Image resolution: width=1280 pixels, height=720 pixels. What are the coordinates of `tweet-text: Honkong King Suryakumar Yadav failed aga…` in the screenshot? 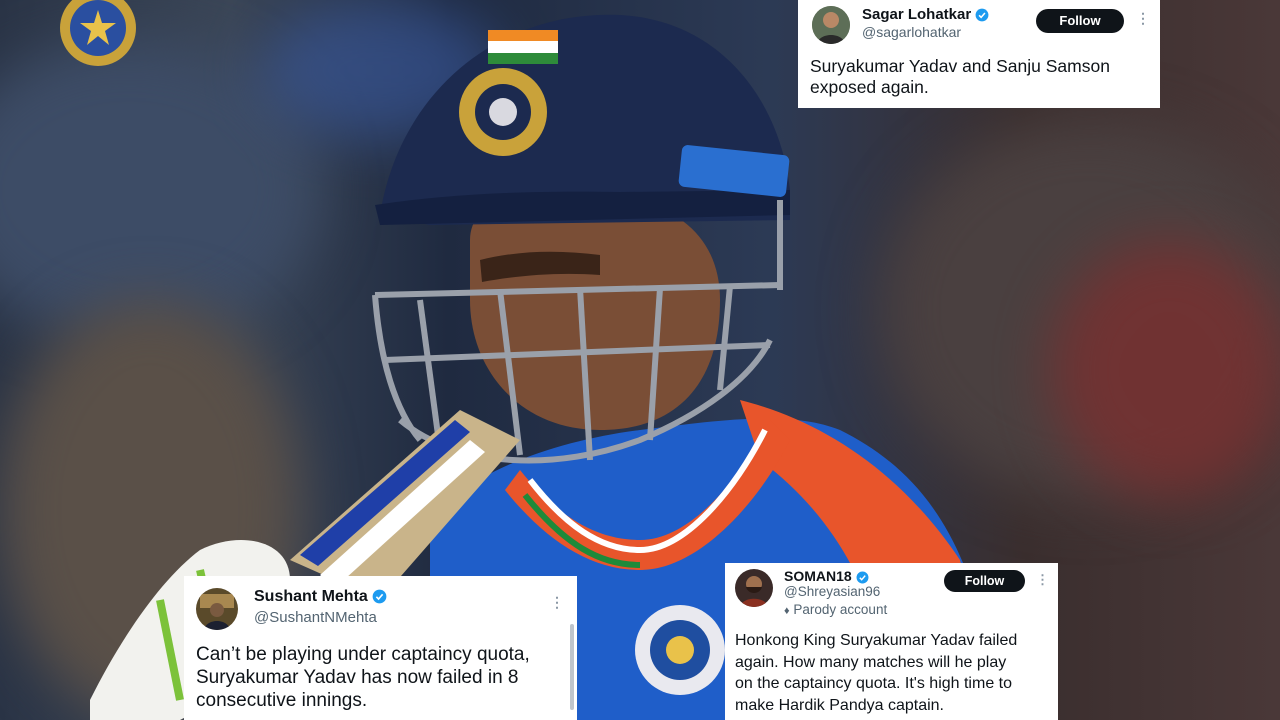 It's located at (876, 673).